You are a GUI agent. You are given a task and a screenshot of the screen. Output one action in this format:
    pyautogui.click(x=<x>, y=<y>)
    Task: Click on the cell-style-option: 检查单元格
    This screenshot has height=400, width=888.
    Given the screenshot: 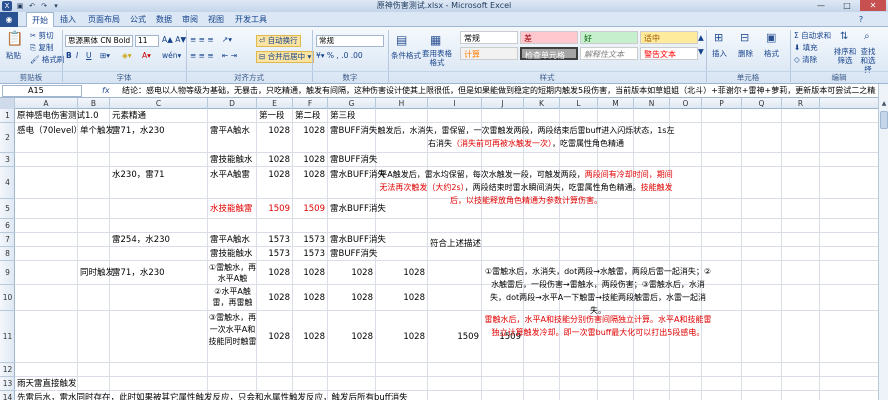 What is the action you would take?
    pyautogui.click(x=549, y=53)
    